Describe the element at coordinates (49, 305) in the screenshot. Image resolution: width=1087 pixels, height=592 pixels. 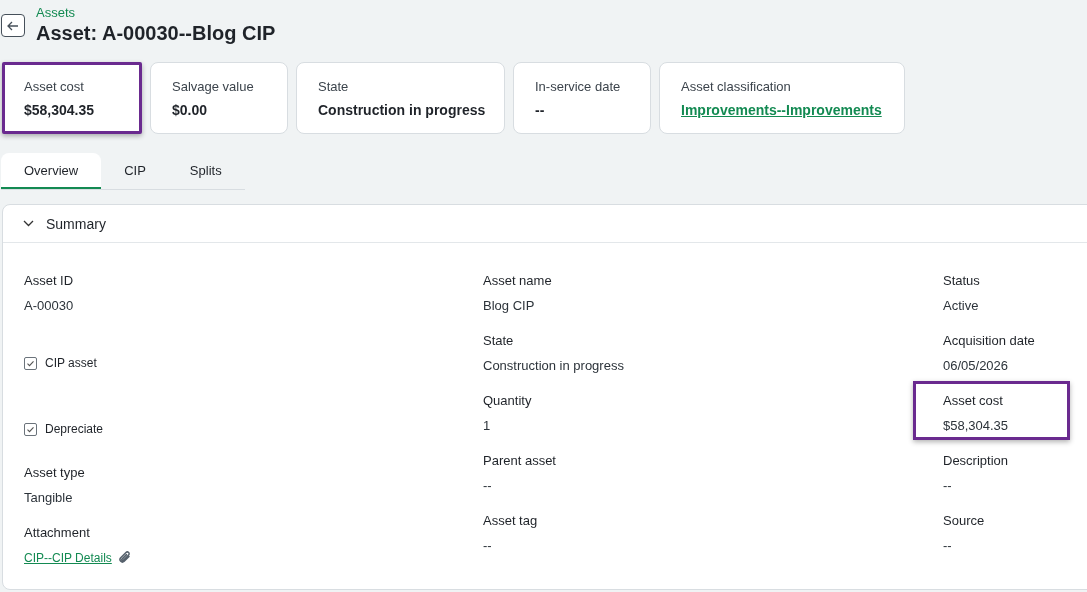
I see `field-value: A-00030` at that location.